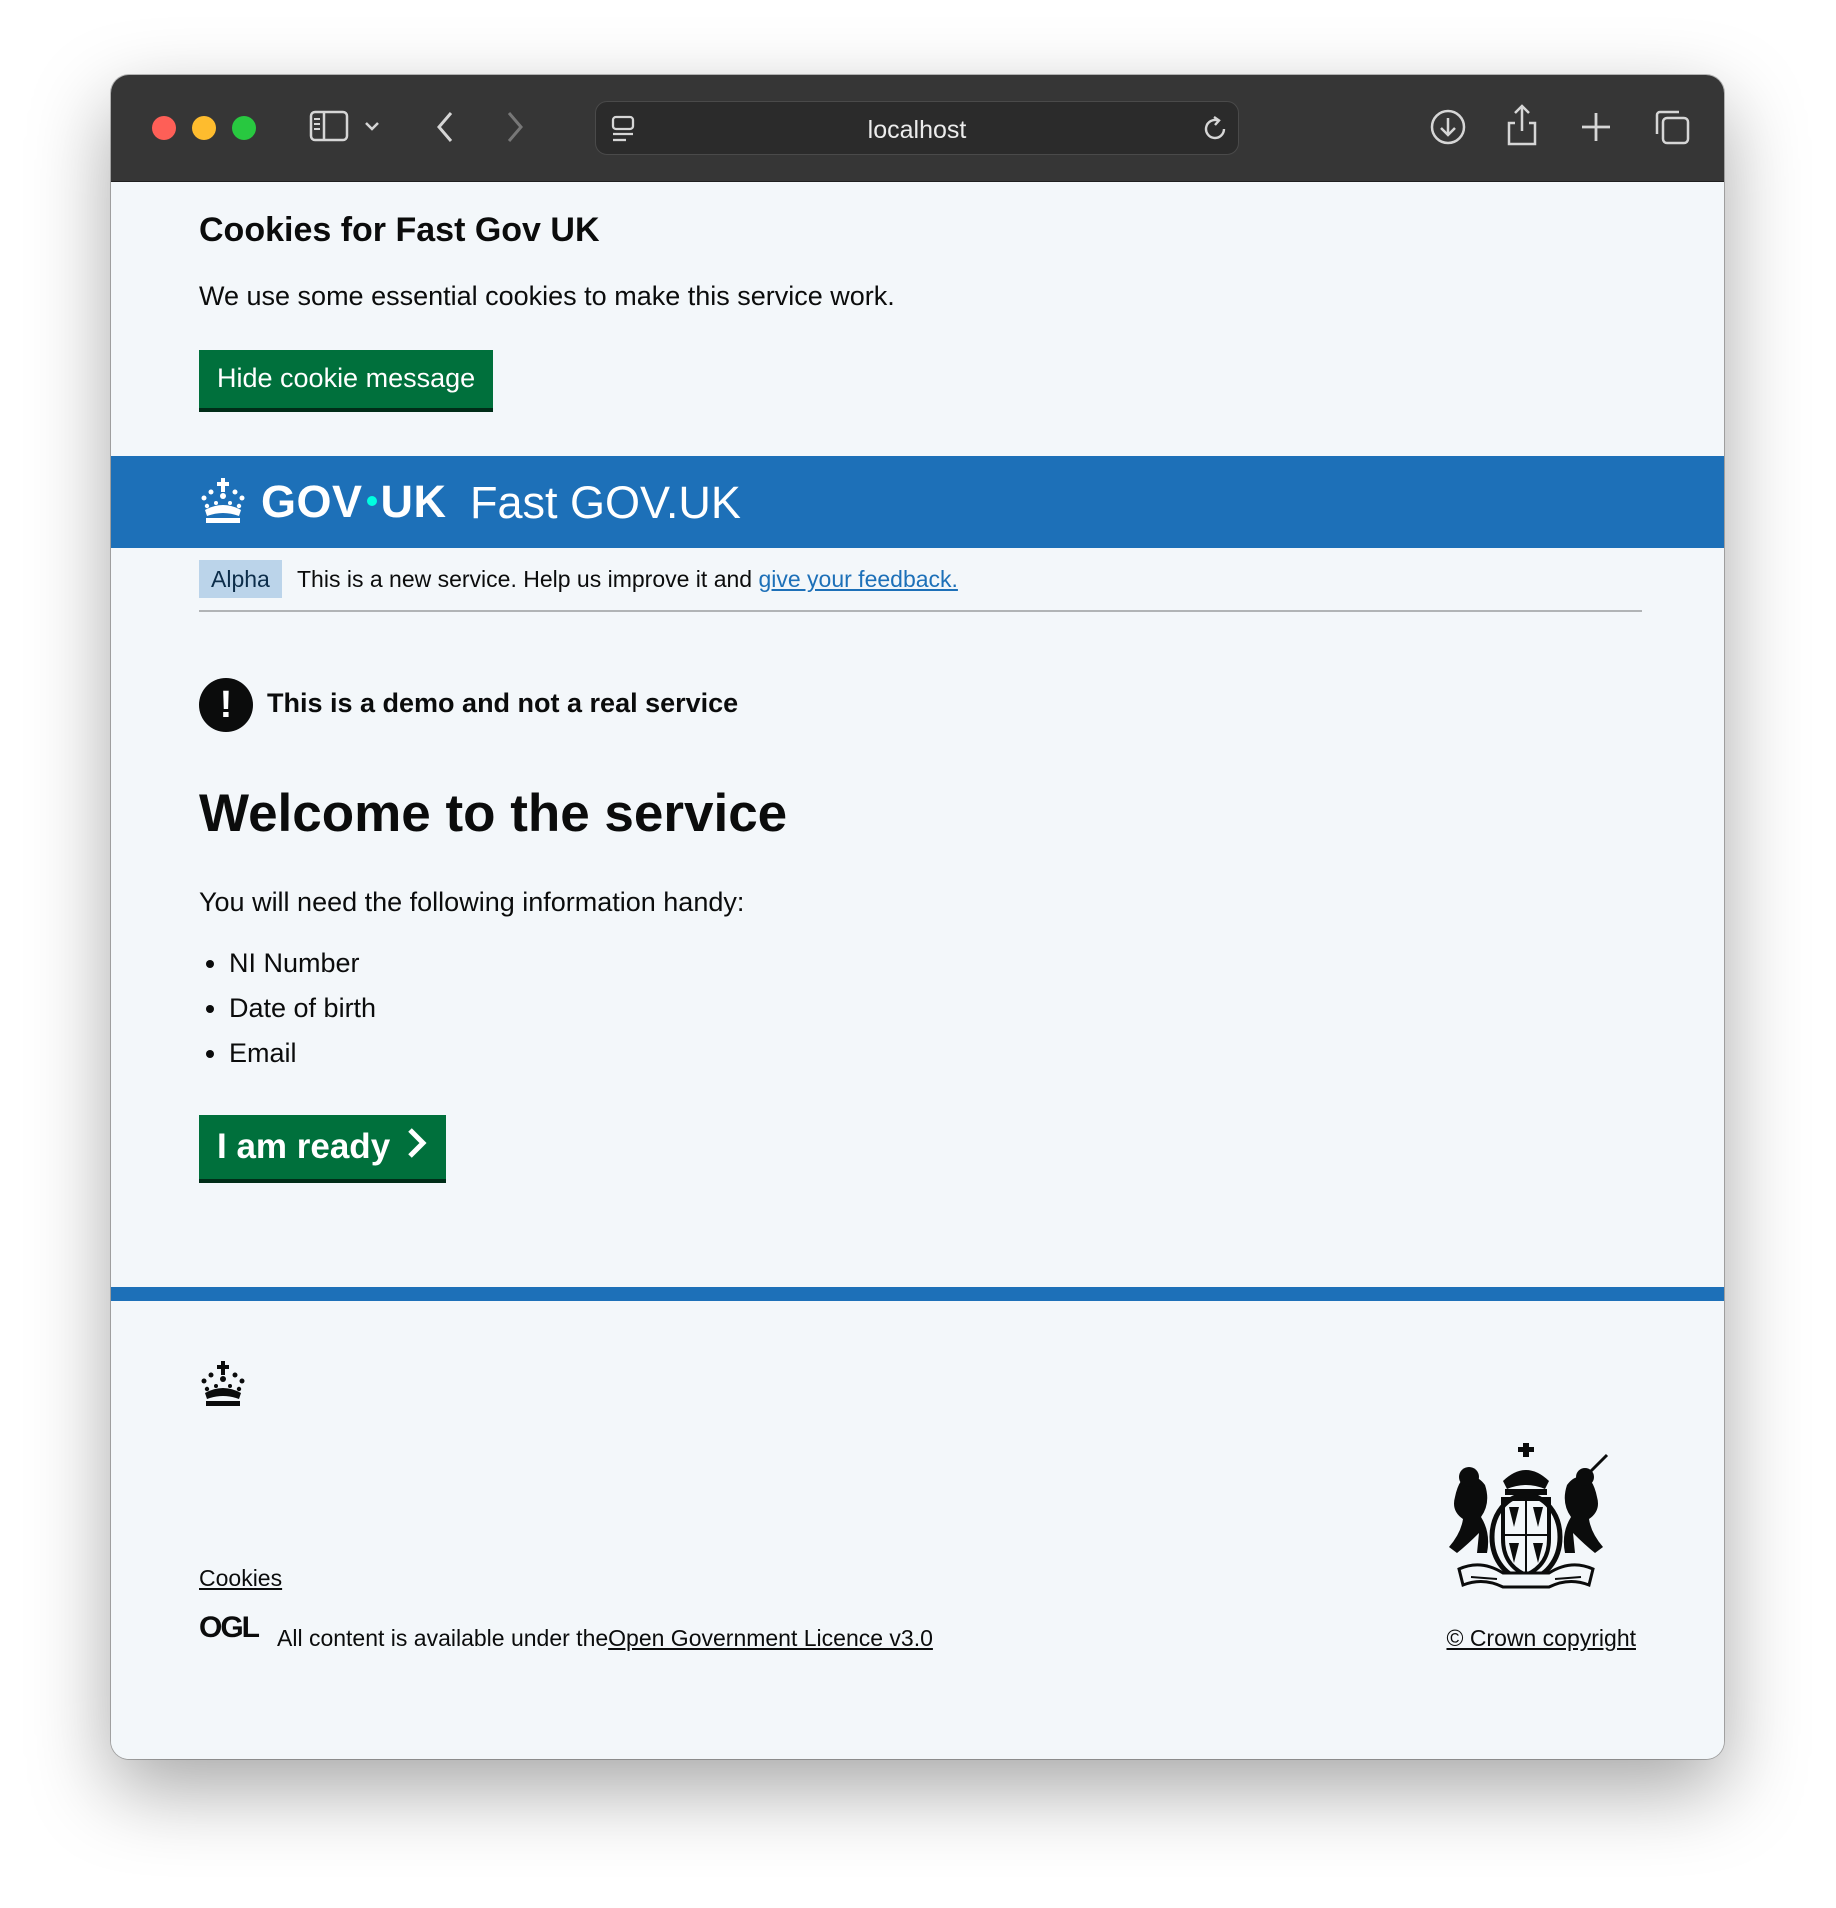 The width and height of the screenshot is (1836, 1908). I want to click on share-icon, so click(1522, 125).